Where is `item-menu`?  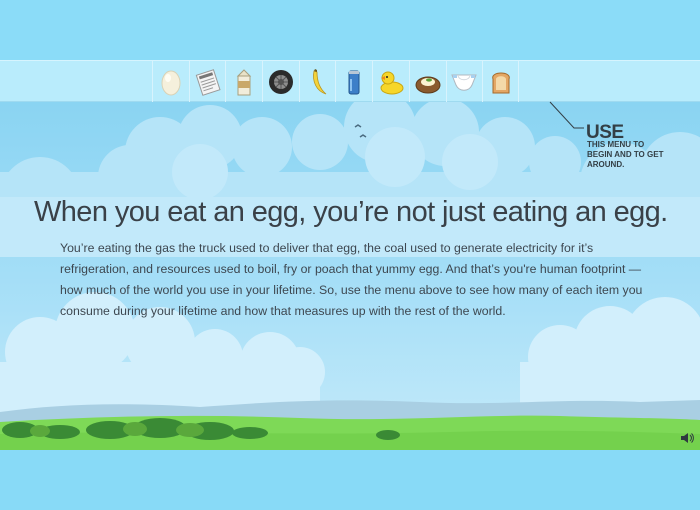 item-menu is located at coordinates (335, 82).